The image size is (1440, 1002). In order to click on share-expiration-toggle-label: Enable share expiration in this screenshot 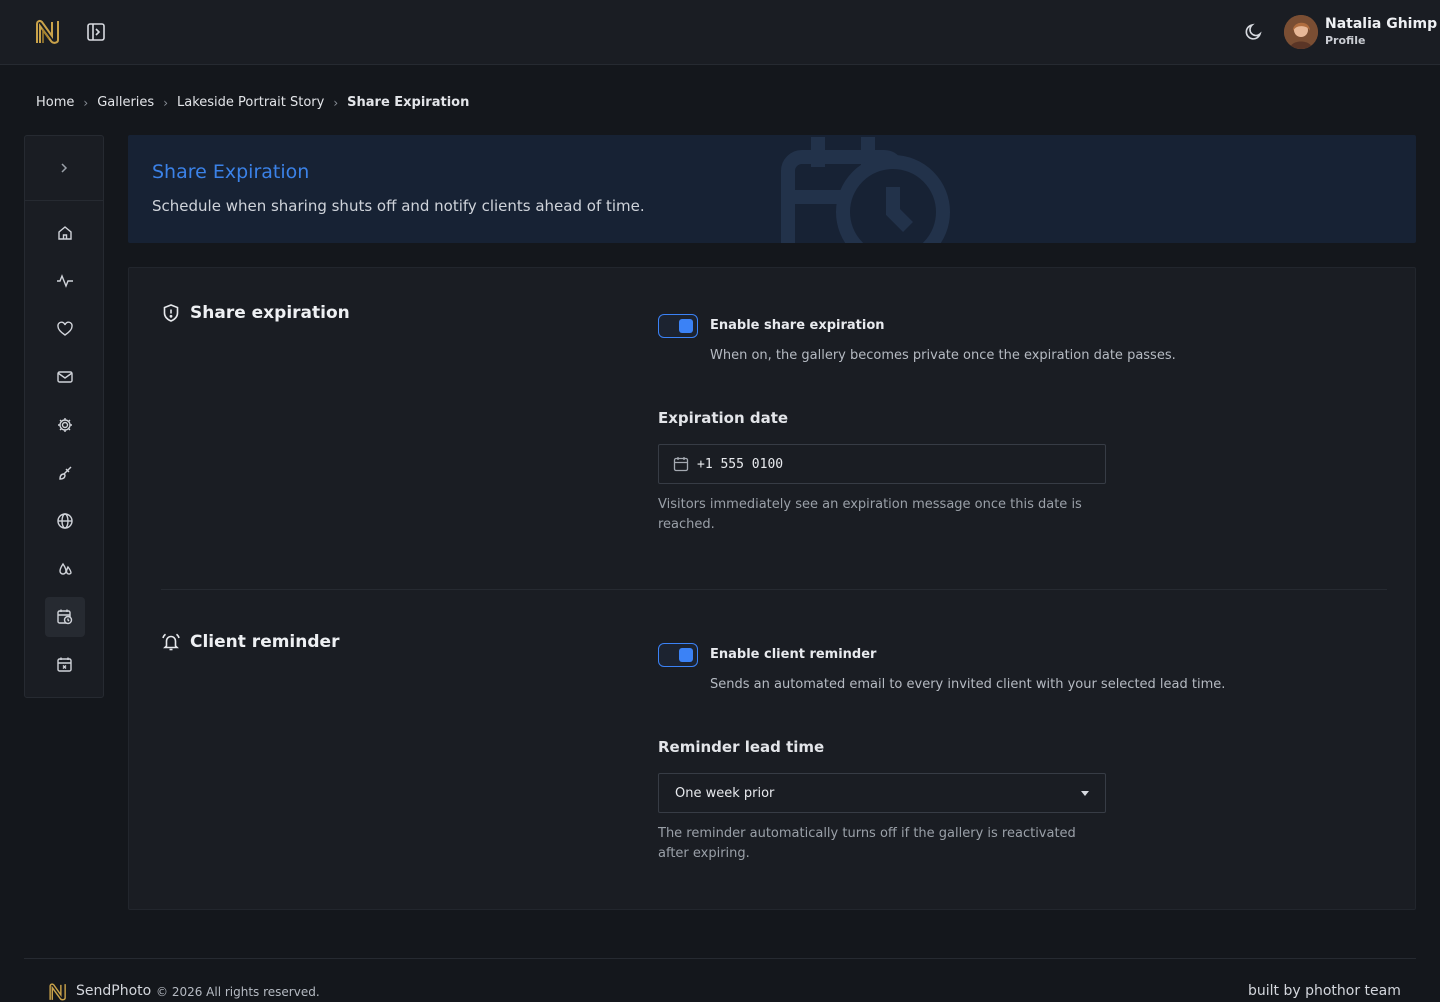, I will do `click(797, 325)`.